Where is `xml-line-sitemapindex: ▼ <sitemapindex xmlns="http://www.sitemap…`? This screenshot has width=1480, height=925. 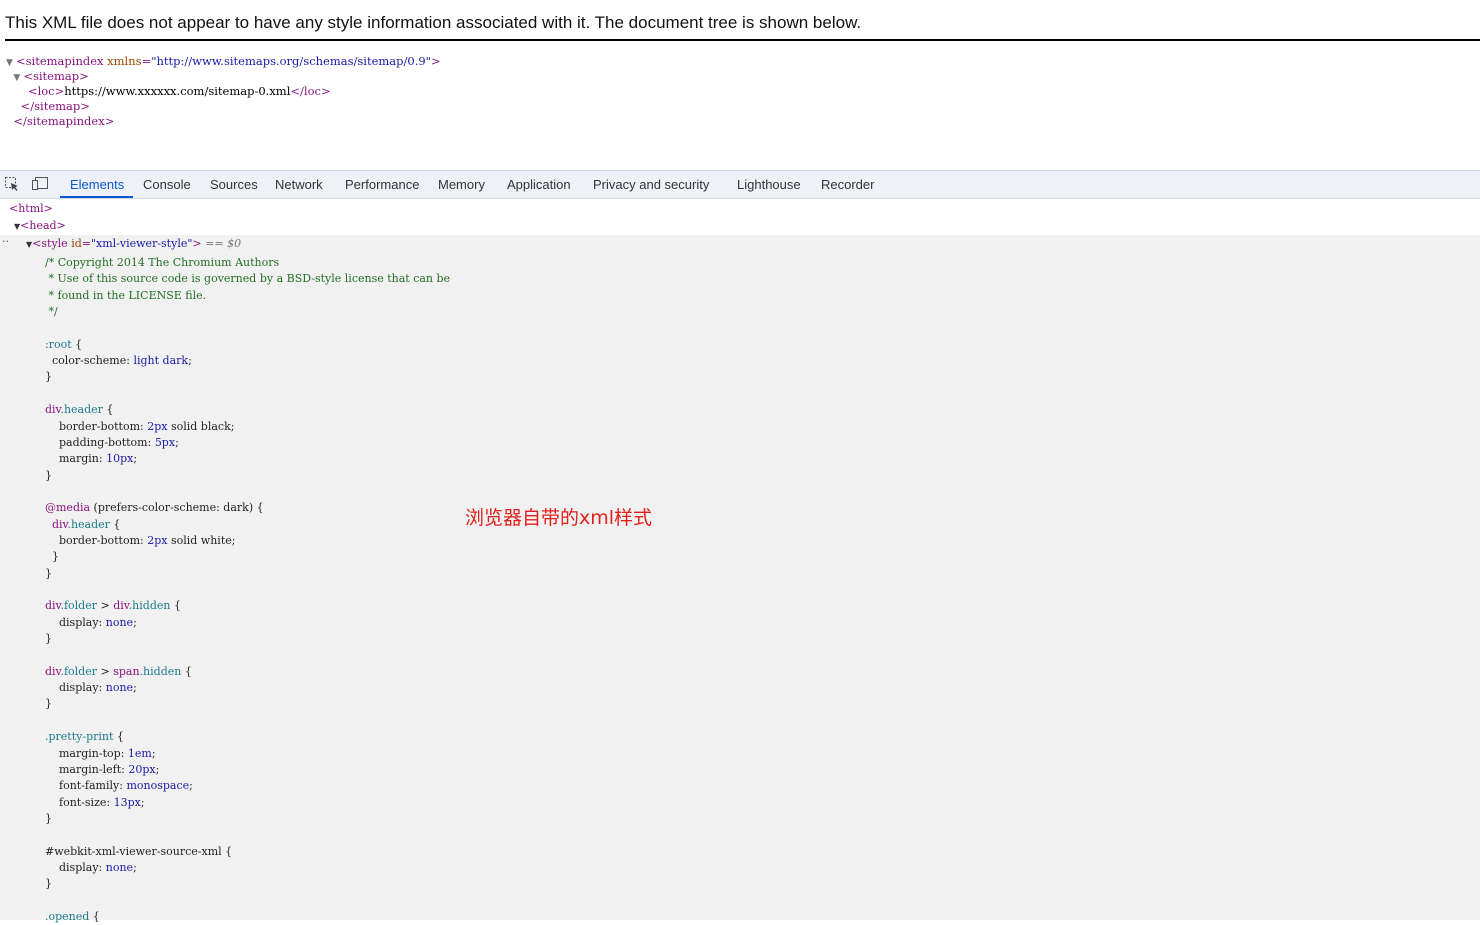 xml-line-sitemapindex: ▼ <sitemapindex xmlns="http://www.sitemap… is located at coordinates (223, 61).